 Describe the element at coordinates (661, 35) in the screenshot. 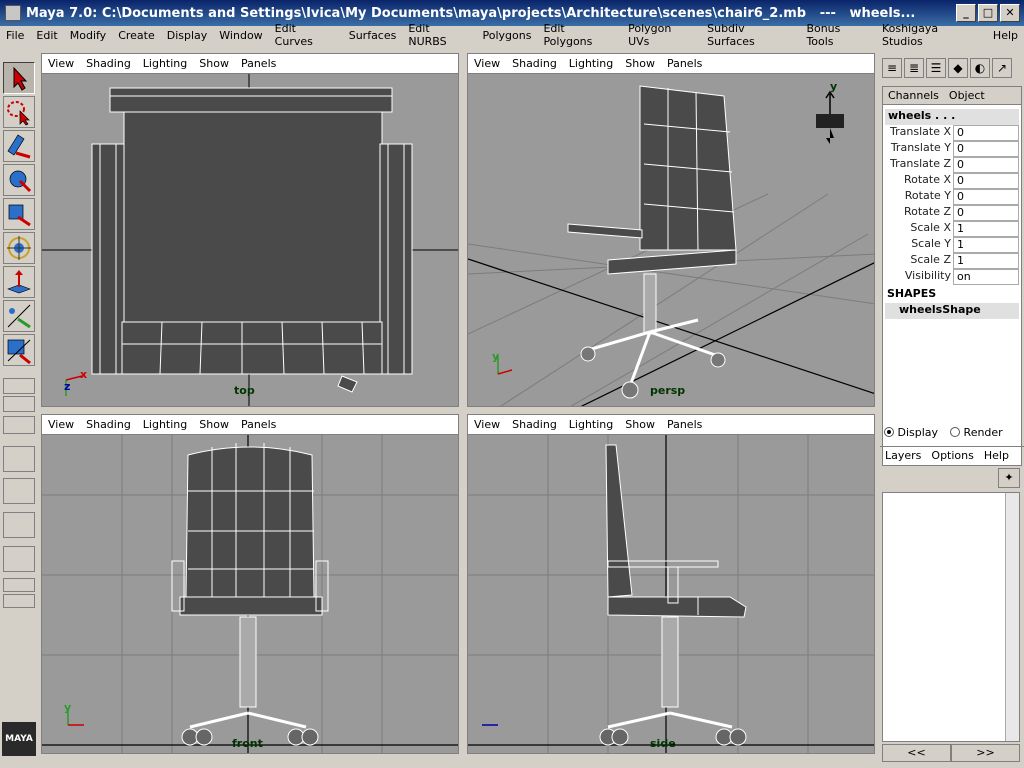

I see `menu-polygon-uvs: Polygon UVs` at that location.